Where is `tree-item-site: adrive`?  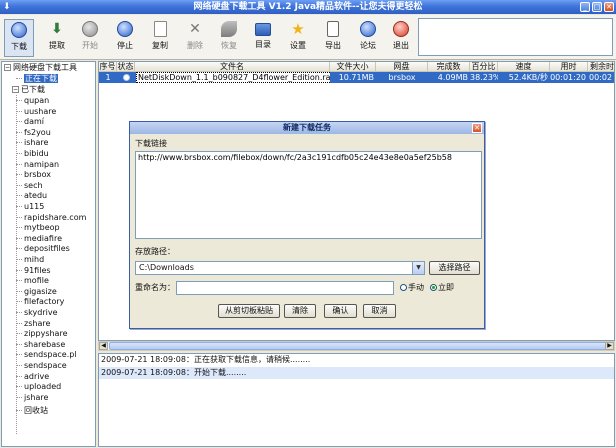
tree-item-site: adrive is located at coordinates (32, 376).